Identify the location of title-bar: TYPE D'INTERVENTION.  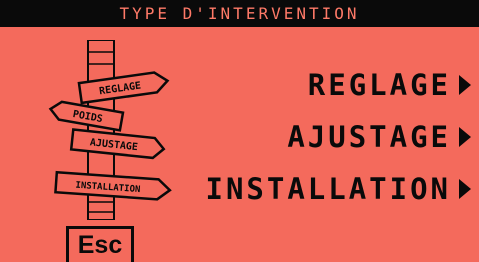
(239, 13).